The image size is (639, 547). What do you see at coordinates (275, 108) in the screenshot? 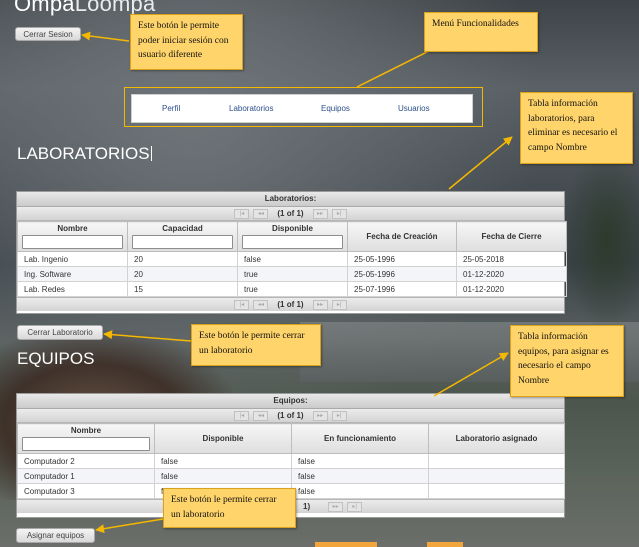
I see `menu-item-laboratorios: Laboratorios` at bounding box center [275, 108].